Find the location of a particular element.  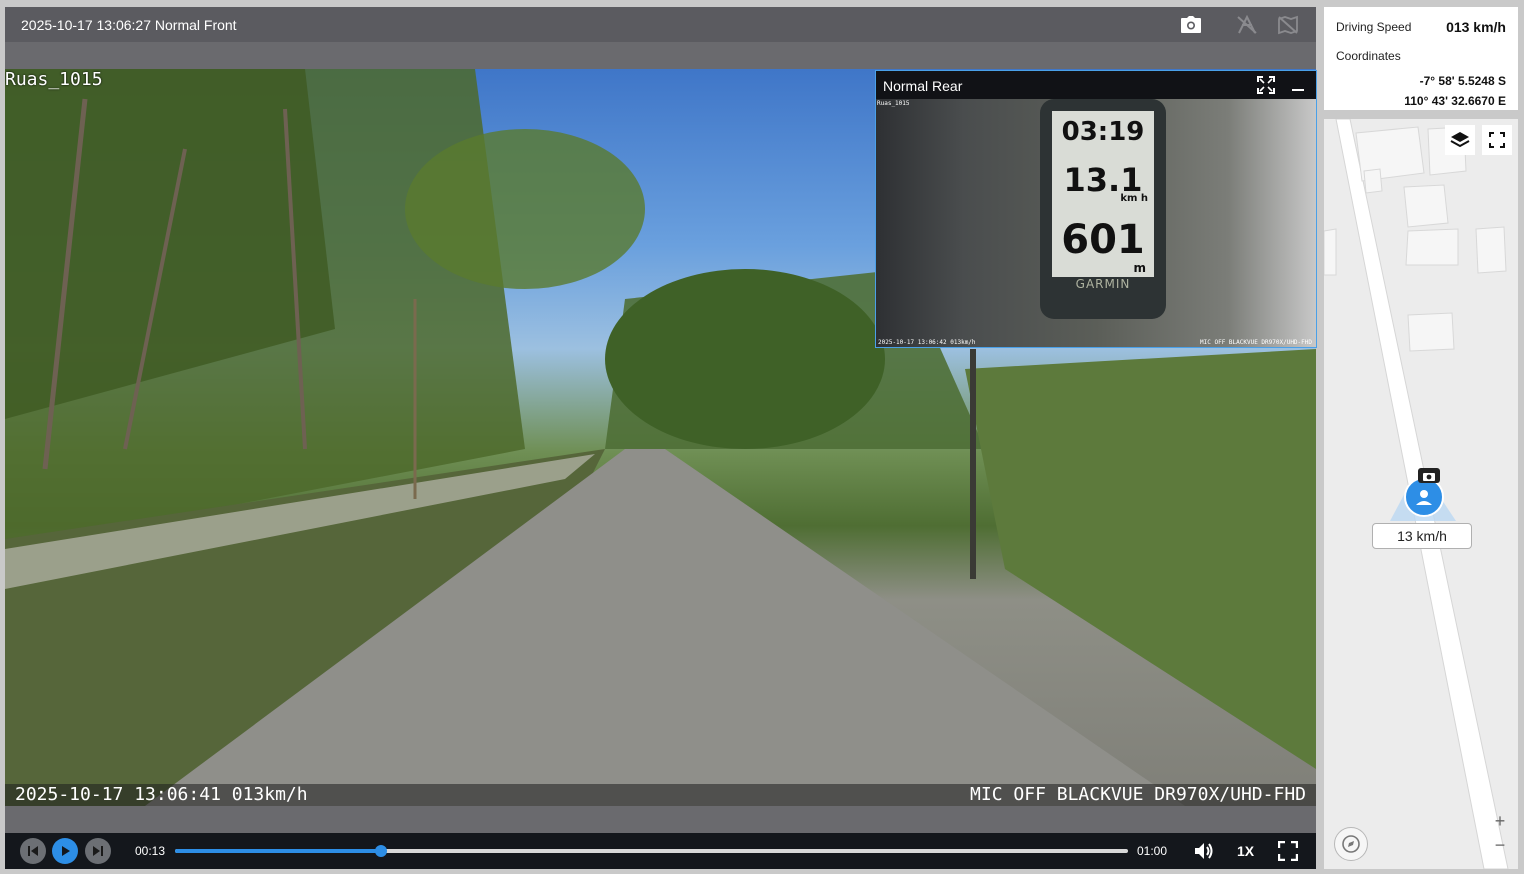

user-icon is located at coordinates (1424, 497).